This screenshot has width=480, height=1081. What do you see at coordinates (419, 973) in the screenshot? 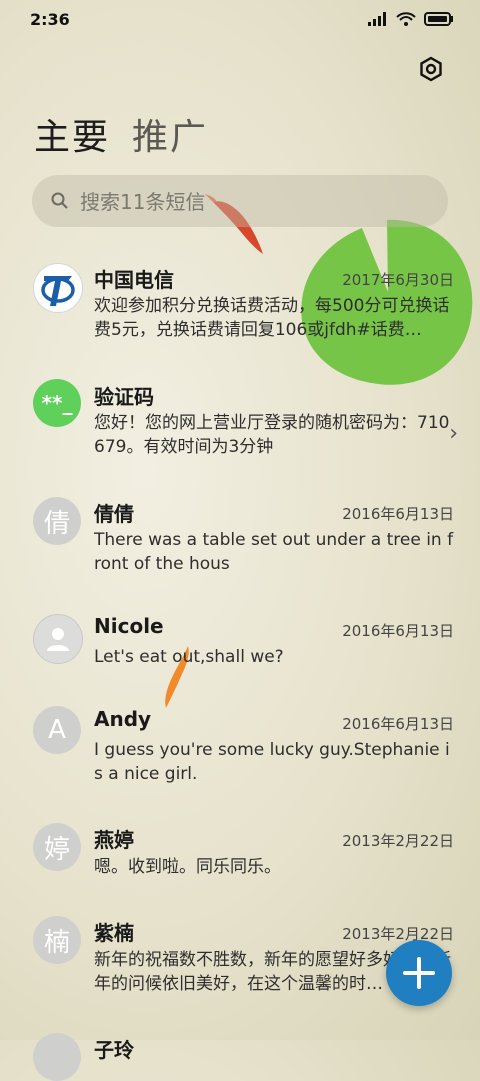
I see `new-message-button` at bounding box center [419, 973].